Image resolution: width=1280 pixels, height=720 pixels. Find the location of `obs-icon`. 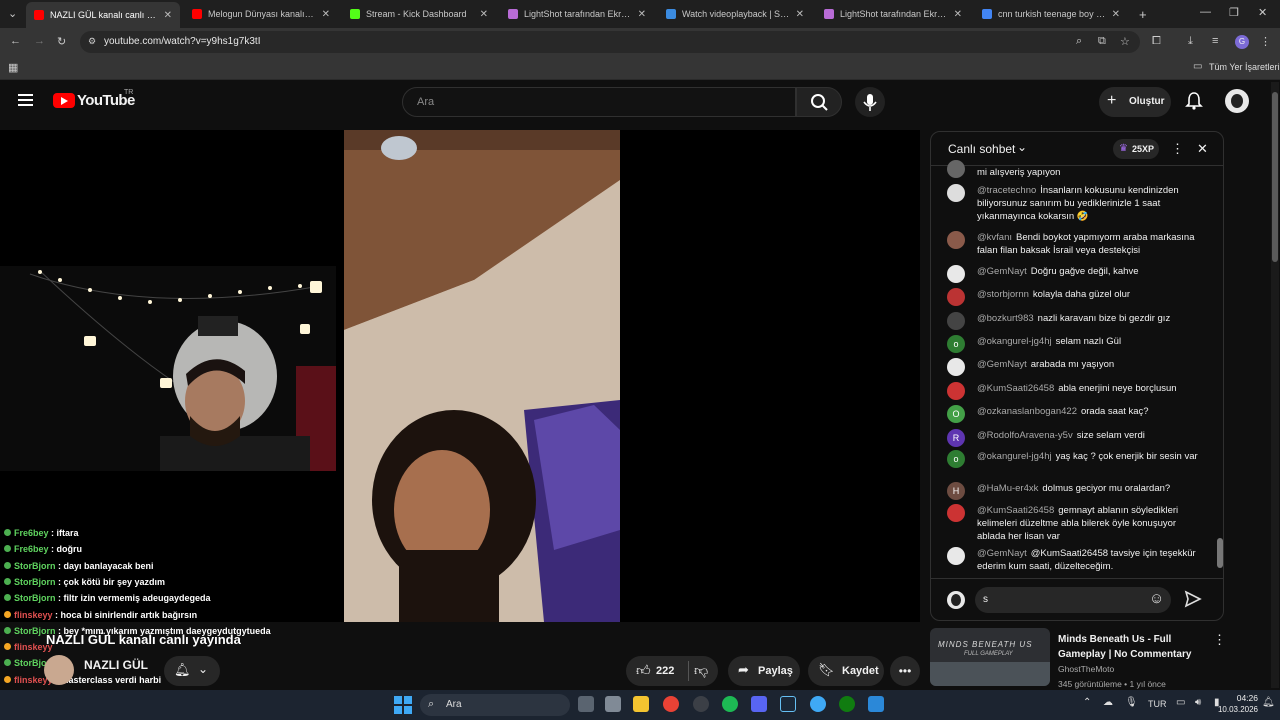

obs-icon is located at coordinates (701, 704).